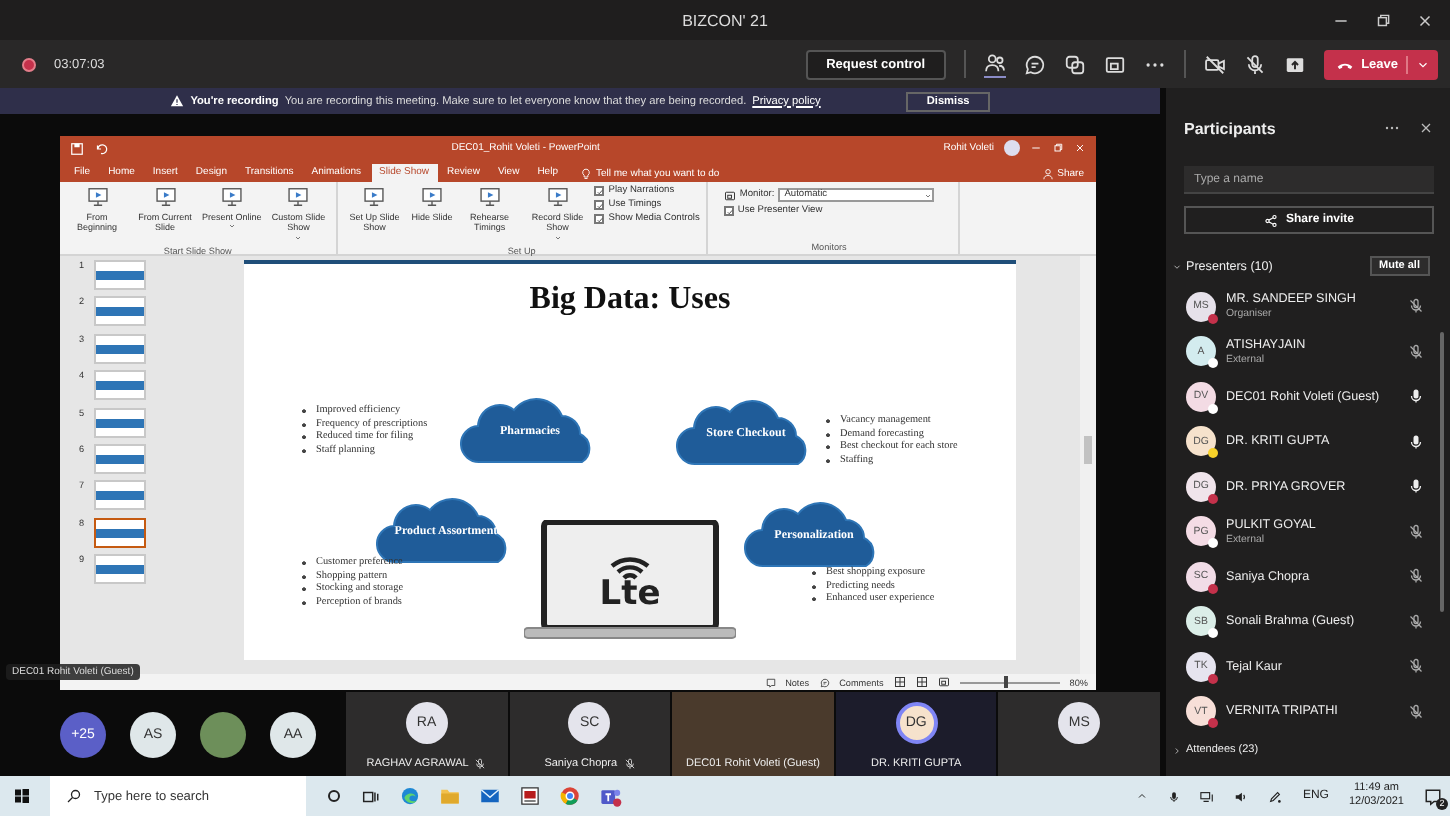 Image resolution: width=1450 pixels, height=816 pixels. What do you see at coordinates (1034, 64) in the screenshot?
I see `chat-icon` at bounding box center [1034, 64].